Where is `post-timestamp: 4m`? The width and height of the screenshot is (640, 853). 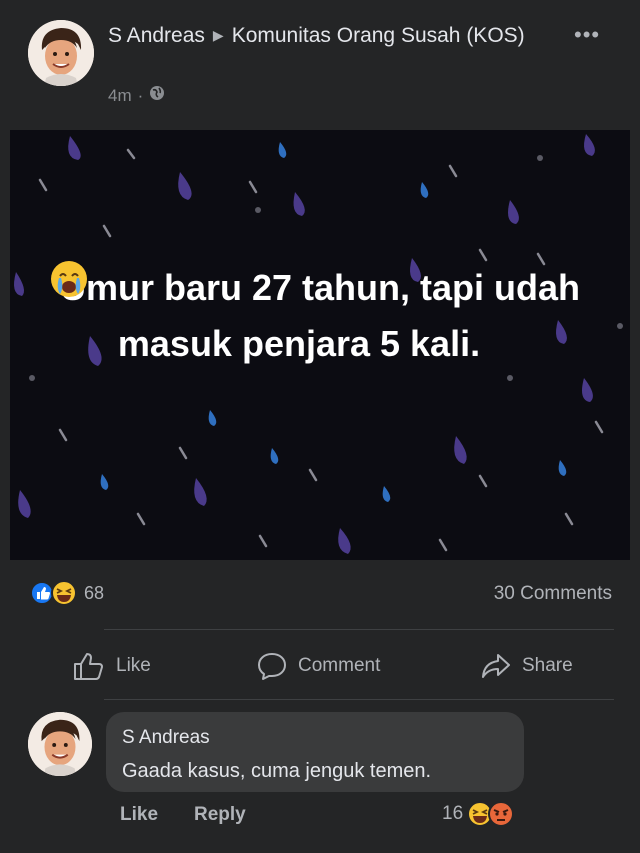
post-timestamp: 4m is located at coordinates (120, 96).